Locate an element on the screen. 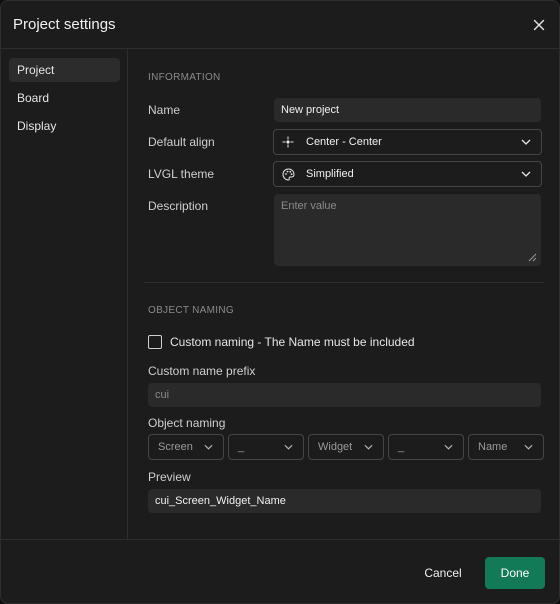  sidebar-item-display: Display is located at coordinates (64, 126).